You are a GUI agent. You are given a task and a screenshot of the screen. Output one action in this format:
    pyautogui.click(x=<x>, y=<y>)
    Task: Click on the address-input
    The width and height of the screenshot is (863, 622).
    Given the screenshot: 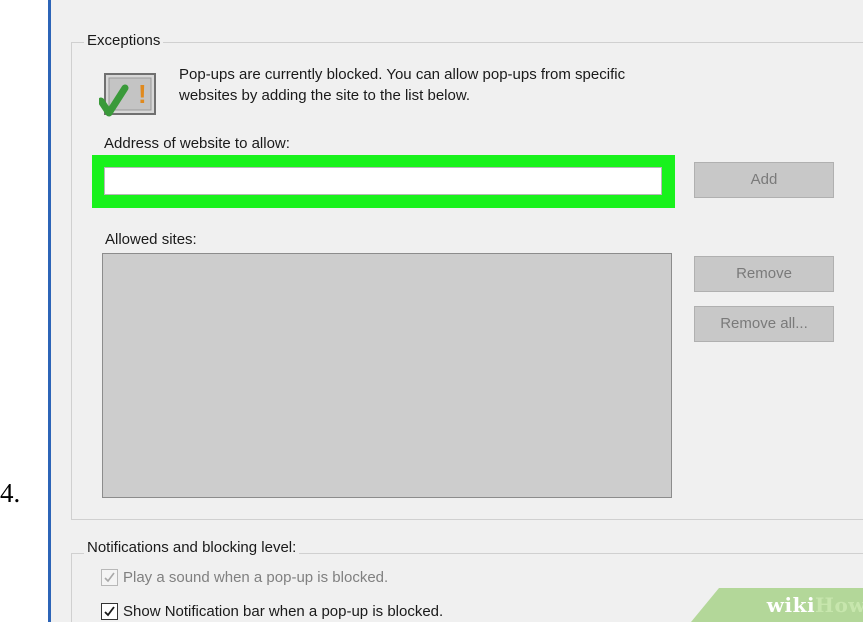 What is the action you would take?
    pyautogui.click(x=383, y=181)
    